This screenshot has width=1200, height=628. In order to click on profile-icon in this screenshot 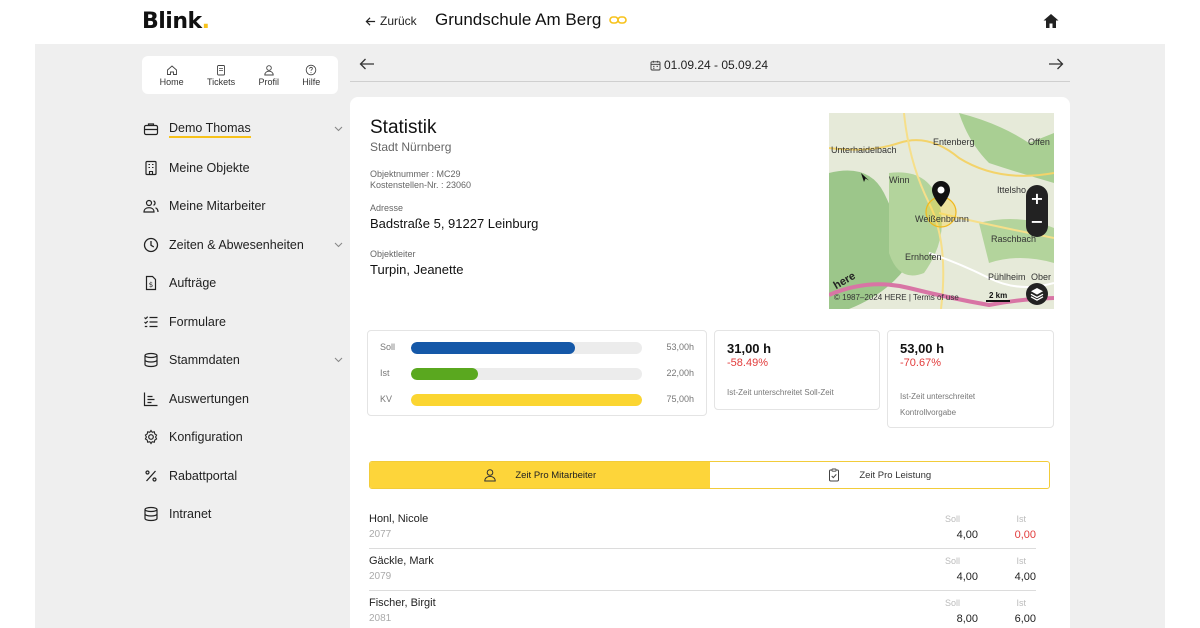, I will do `click(269, 69)`.